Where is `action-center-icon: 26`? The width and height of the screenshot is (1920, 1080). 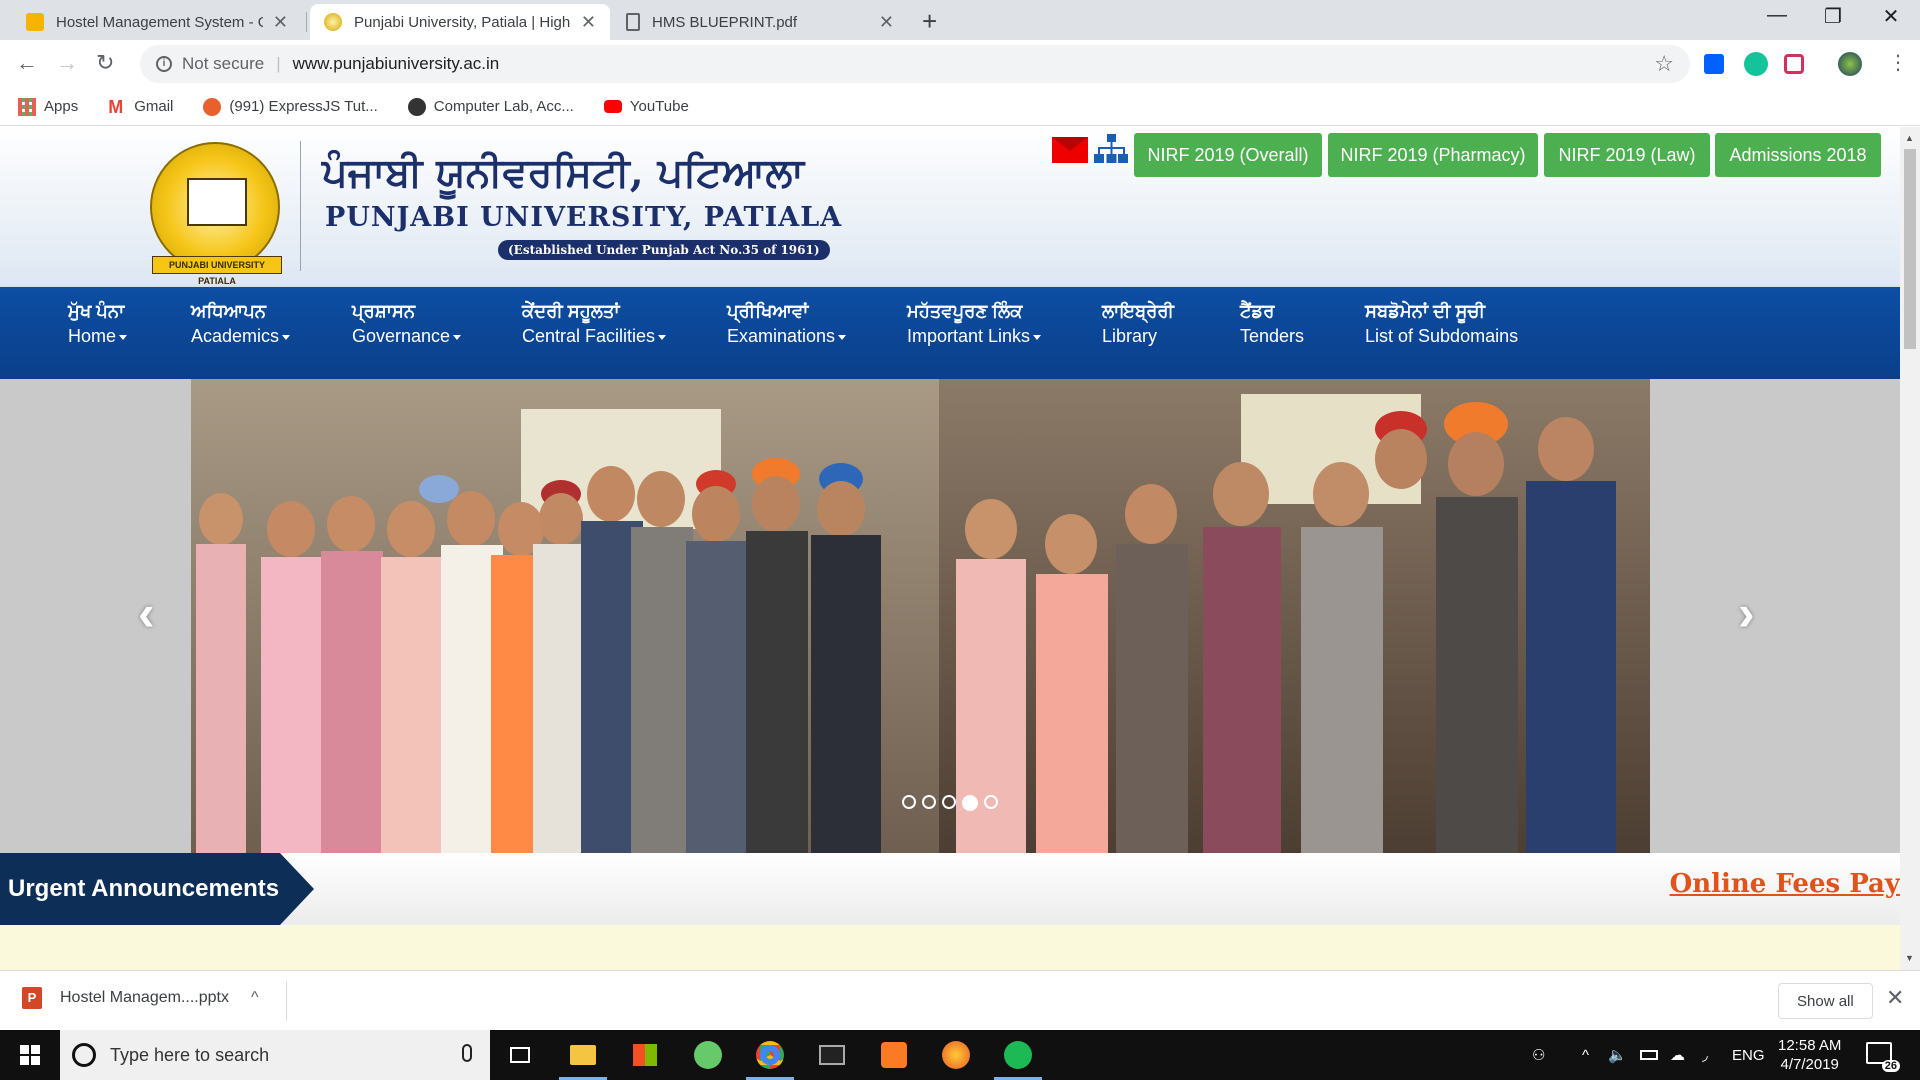
action-center-icon: 26 is located at coordinates (1883, 1057).